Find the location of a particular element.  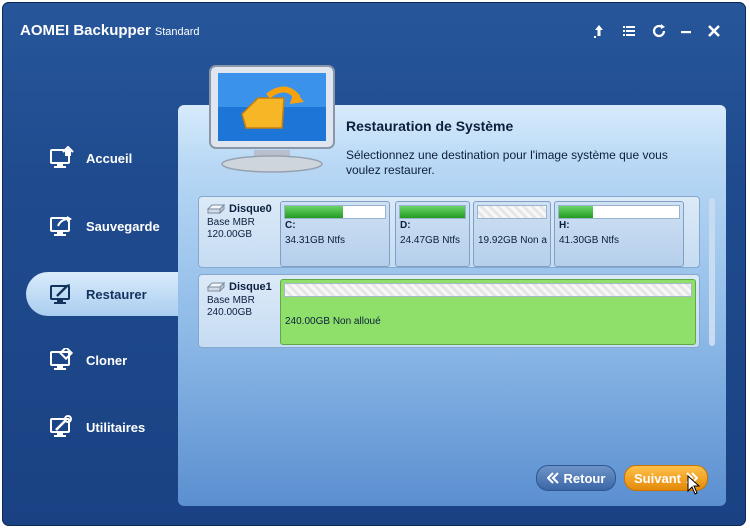

sidebar-item-label: Utilitaires is located at coordinates (116, 427).